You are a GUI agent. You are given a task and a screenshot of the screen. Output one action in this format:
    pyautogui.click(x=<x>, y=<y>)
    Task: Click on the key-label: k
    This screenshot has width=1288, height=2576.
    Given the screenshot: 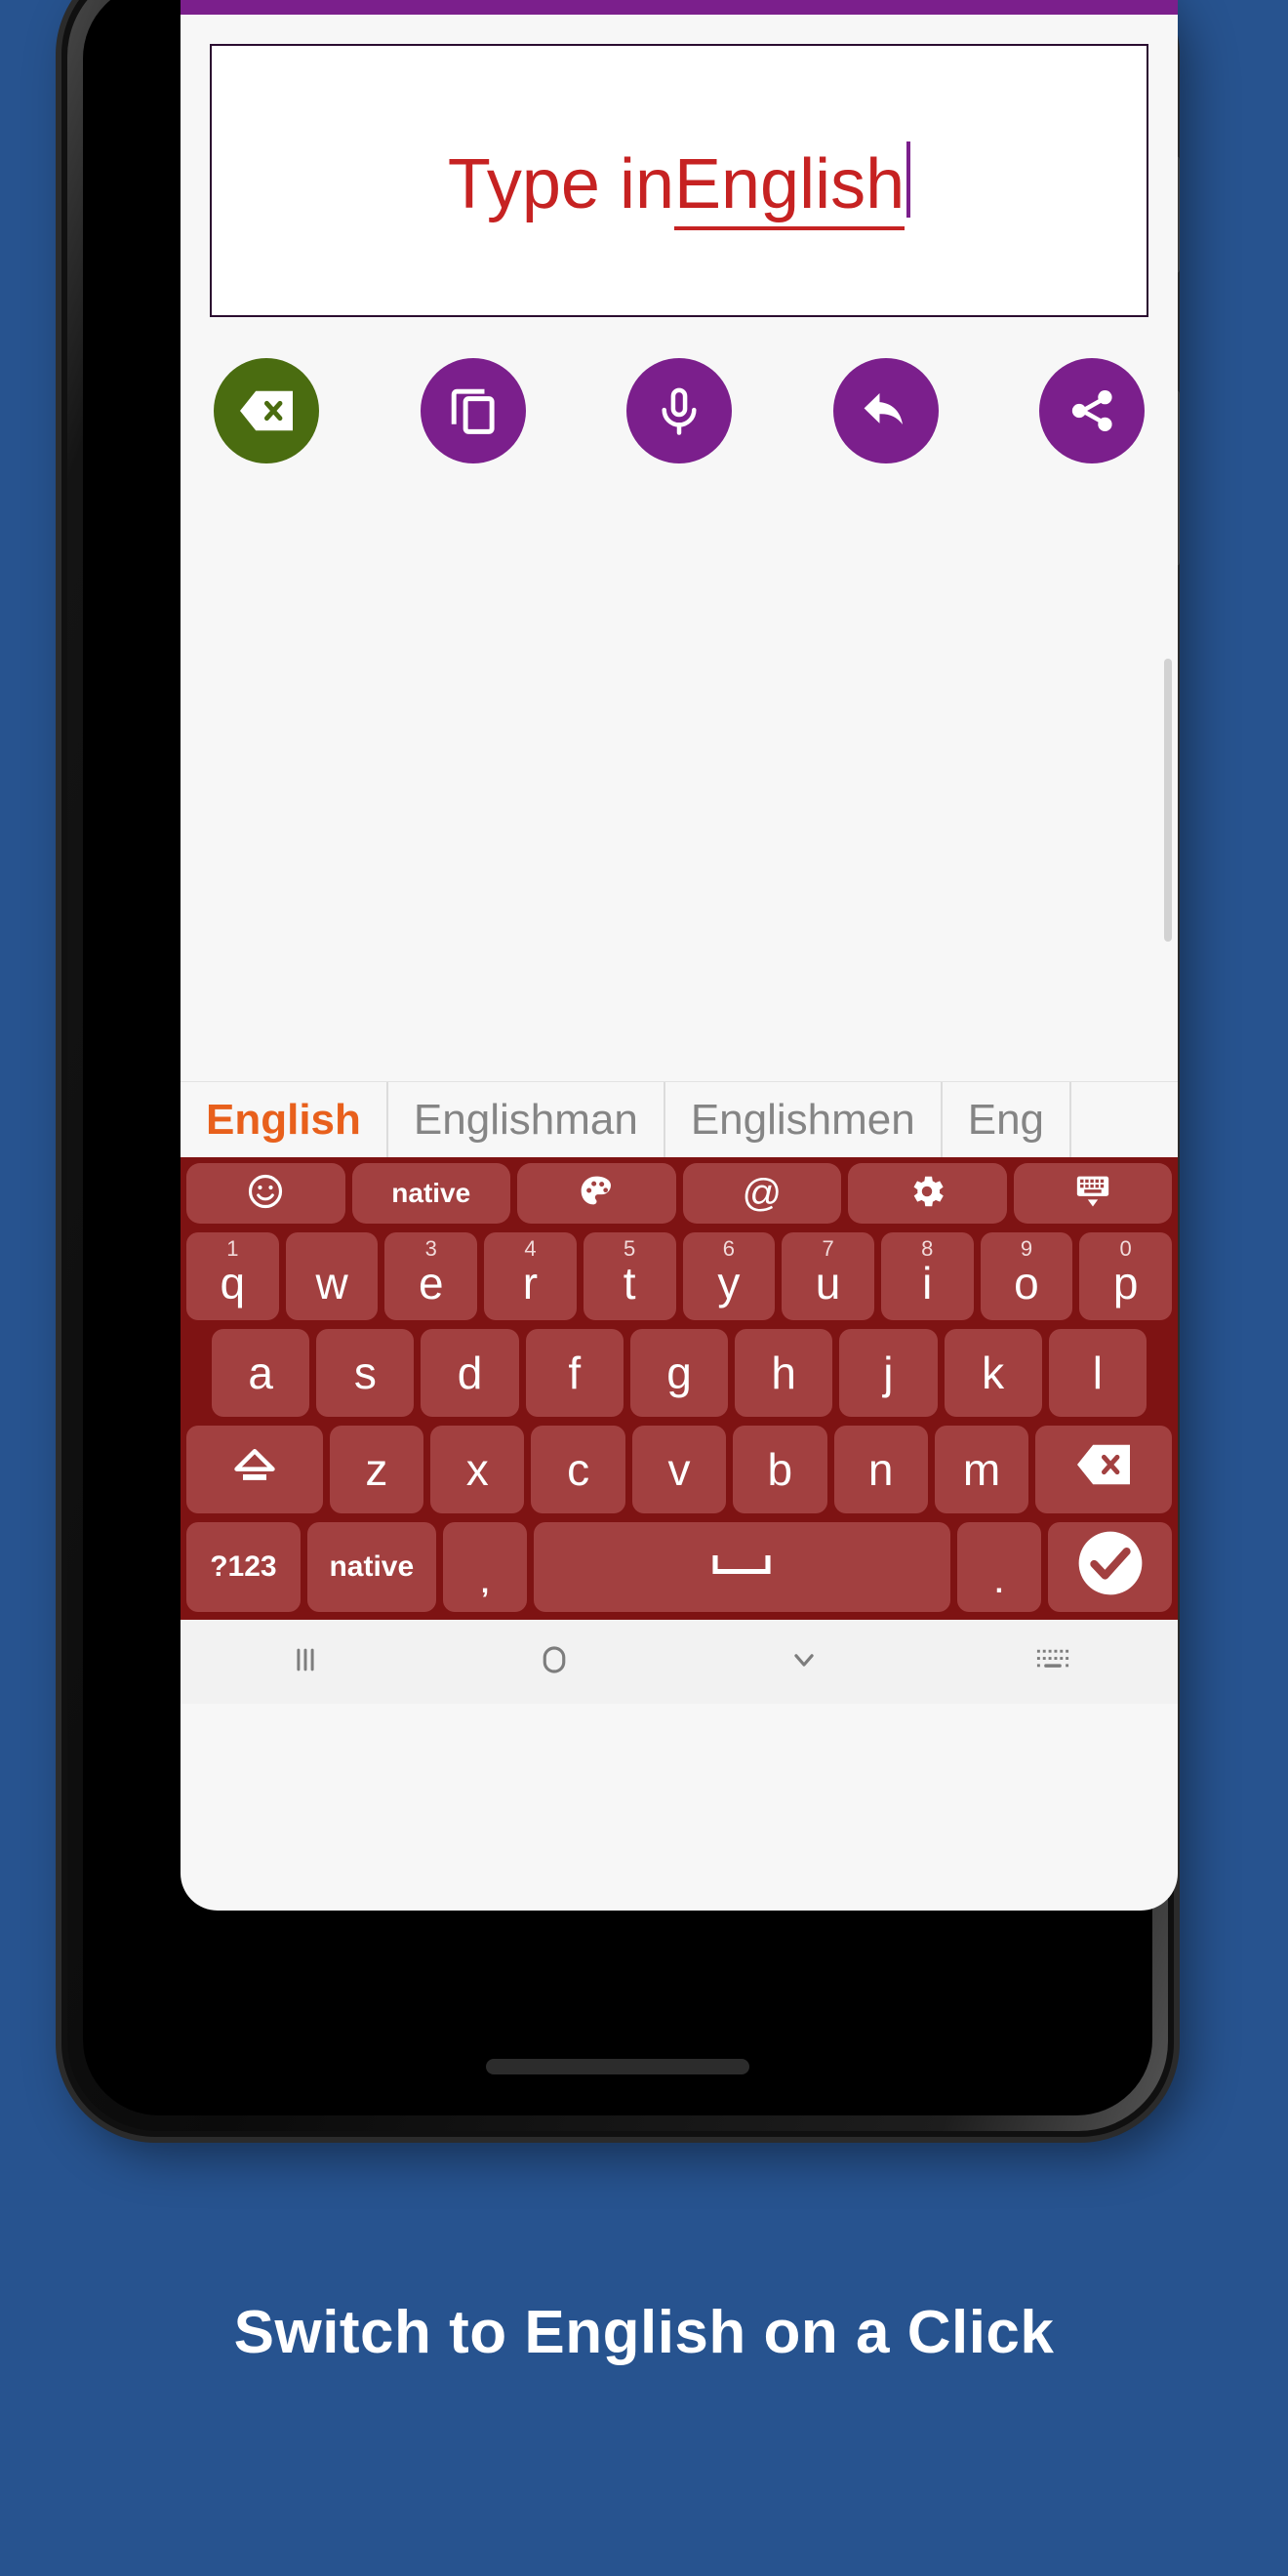 What is the action you would take?
    pyautogui.click(x=993, y=1373)
    